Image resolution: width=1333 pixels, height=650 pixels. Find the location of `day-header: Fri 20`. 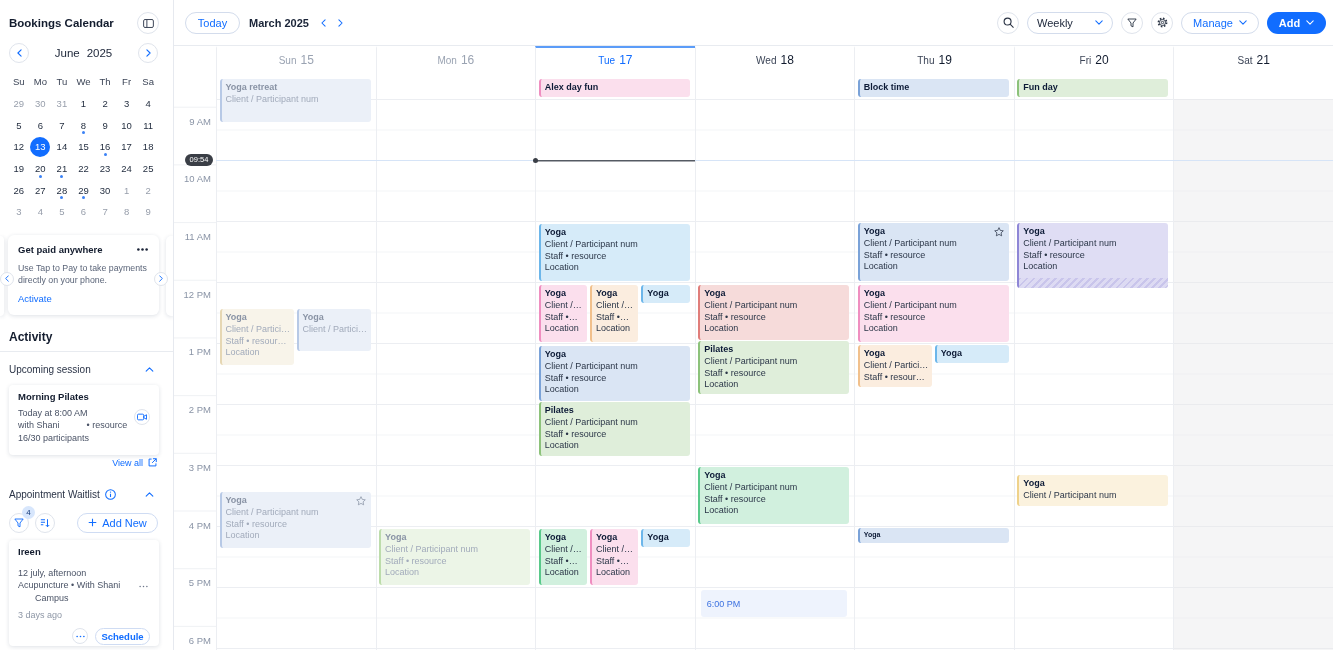

day-header: Fri 20 is located at coordinates (1093, 59).